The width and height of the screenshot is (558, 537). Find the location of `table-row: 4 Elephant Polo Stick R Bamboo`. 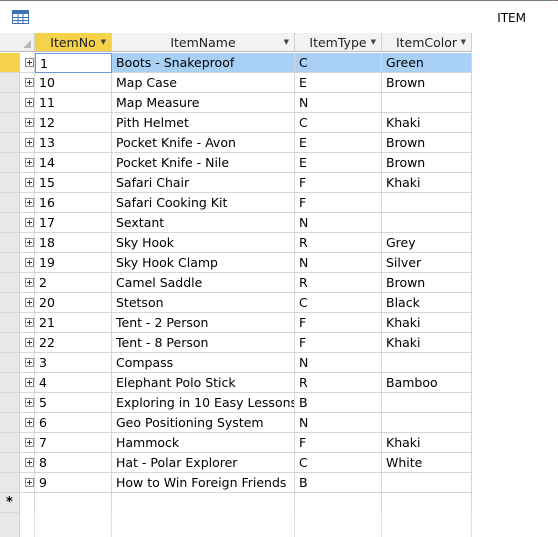

table-row: 4 Elephant Polo Stick R Bamboo is located at coordinates (279, 383).